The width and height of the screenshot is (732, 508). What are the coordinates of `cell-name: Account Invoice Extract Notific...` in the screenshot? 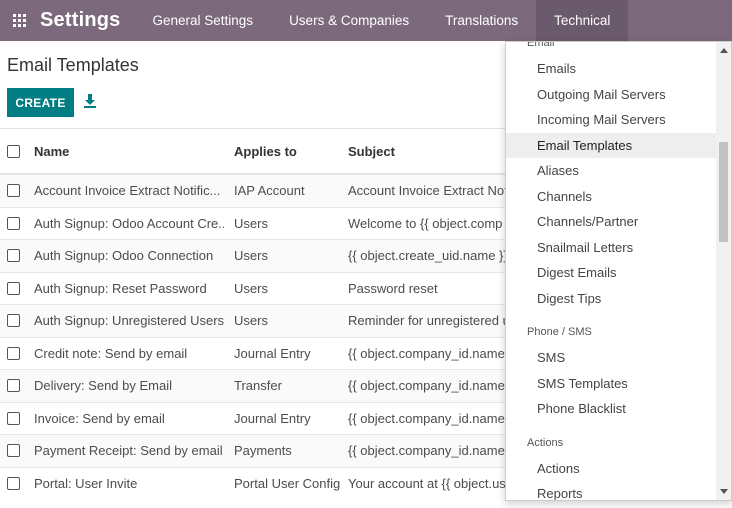 It's located at (127, 191).